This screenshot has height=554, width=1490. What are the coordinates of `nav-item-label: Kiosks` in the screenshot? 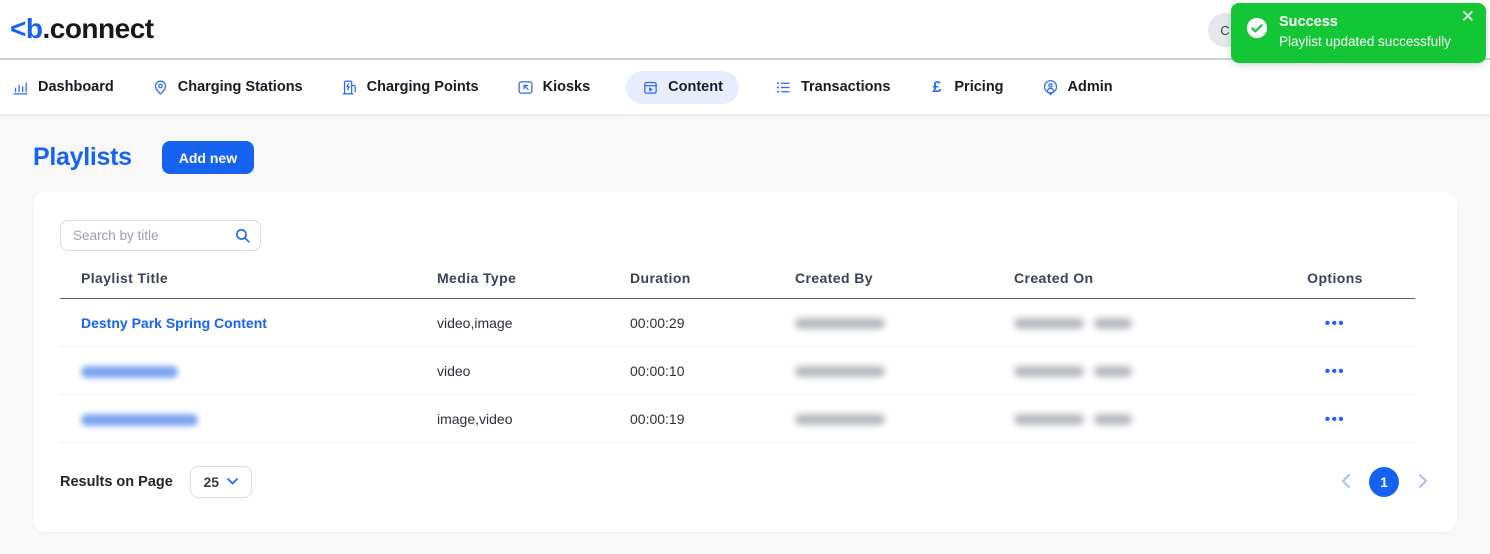 It's located at (566, 87).